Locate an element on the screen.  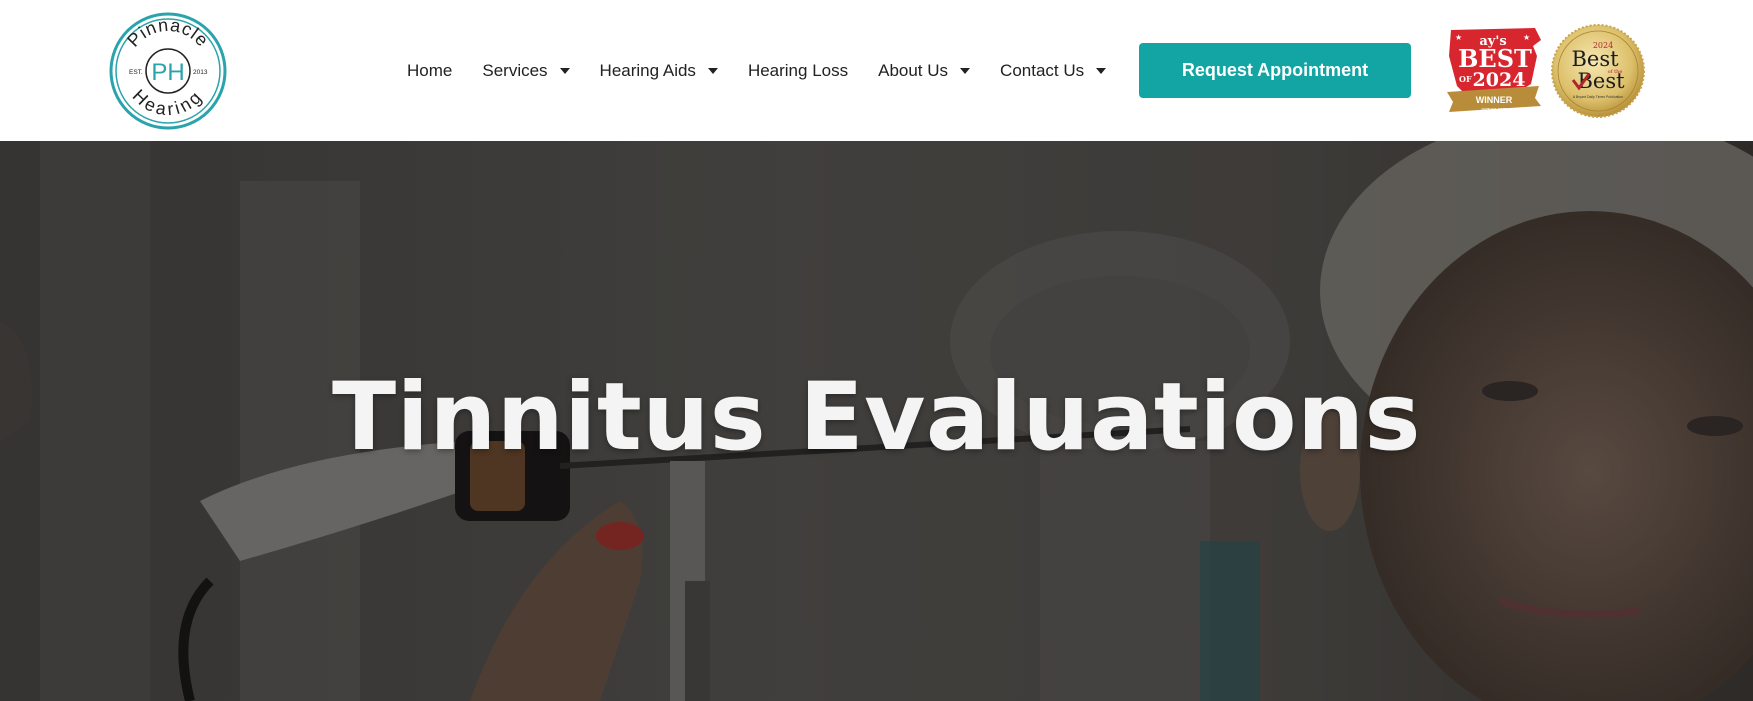
logo-est-year: 2013 is located at coordinates (200, 72).